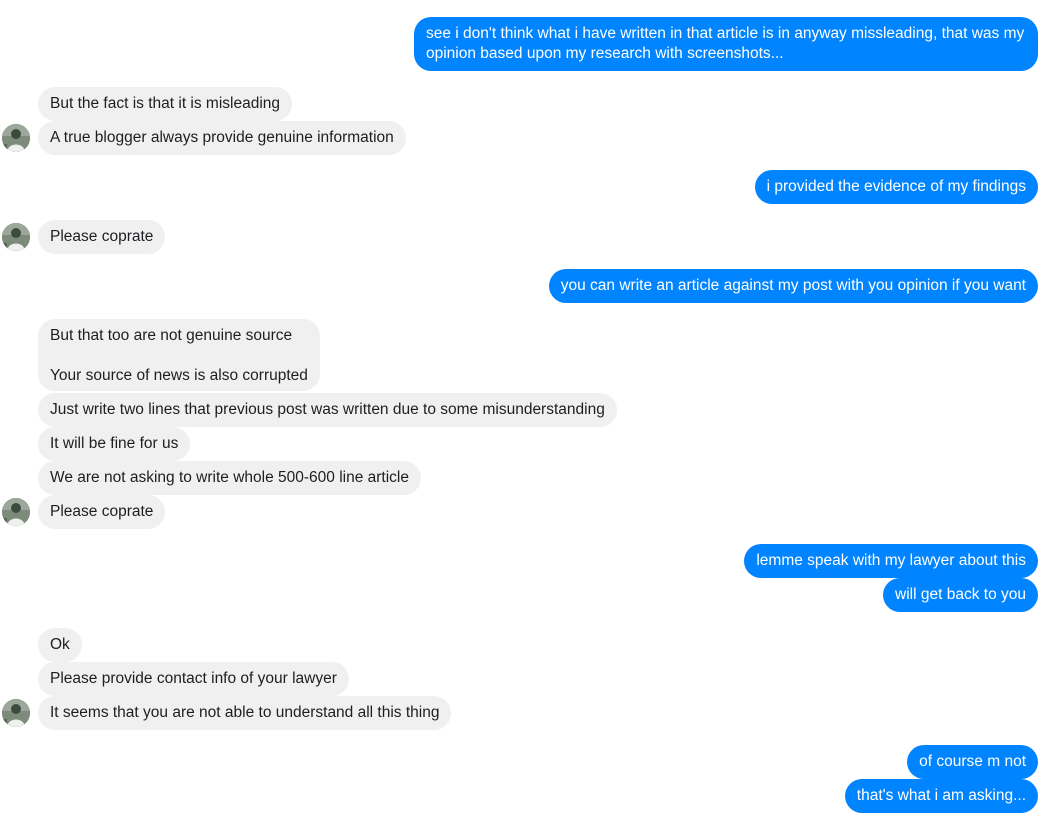  Describe the element at coordinates (960, 595) in the screenshot. I see `message-outgoing: will get back to you` at that location.